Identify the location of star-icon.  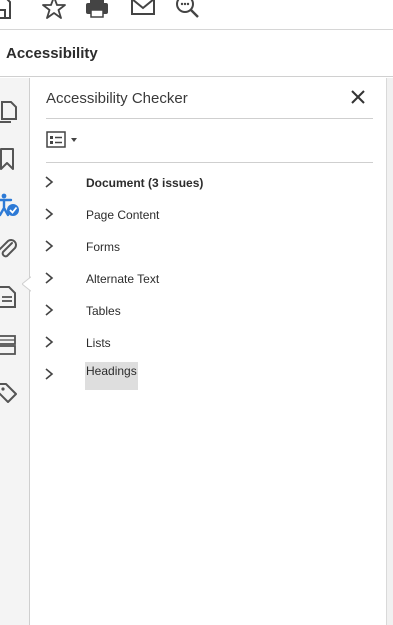
(54, 11).